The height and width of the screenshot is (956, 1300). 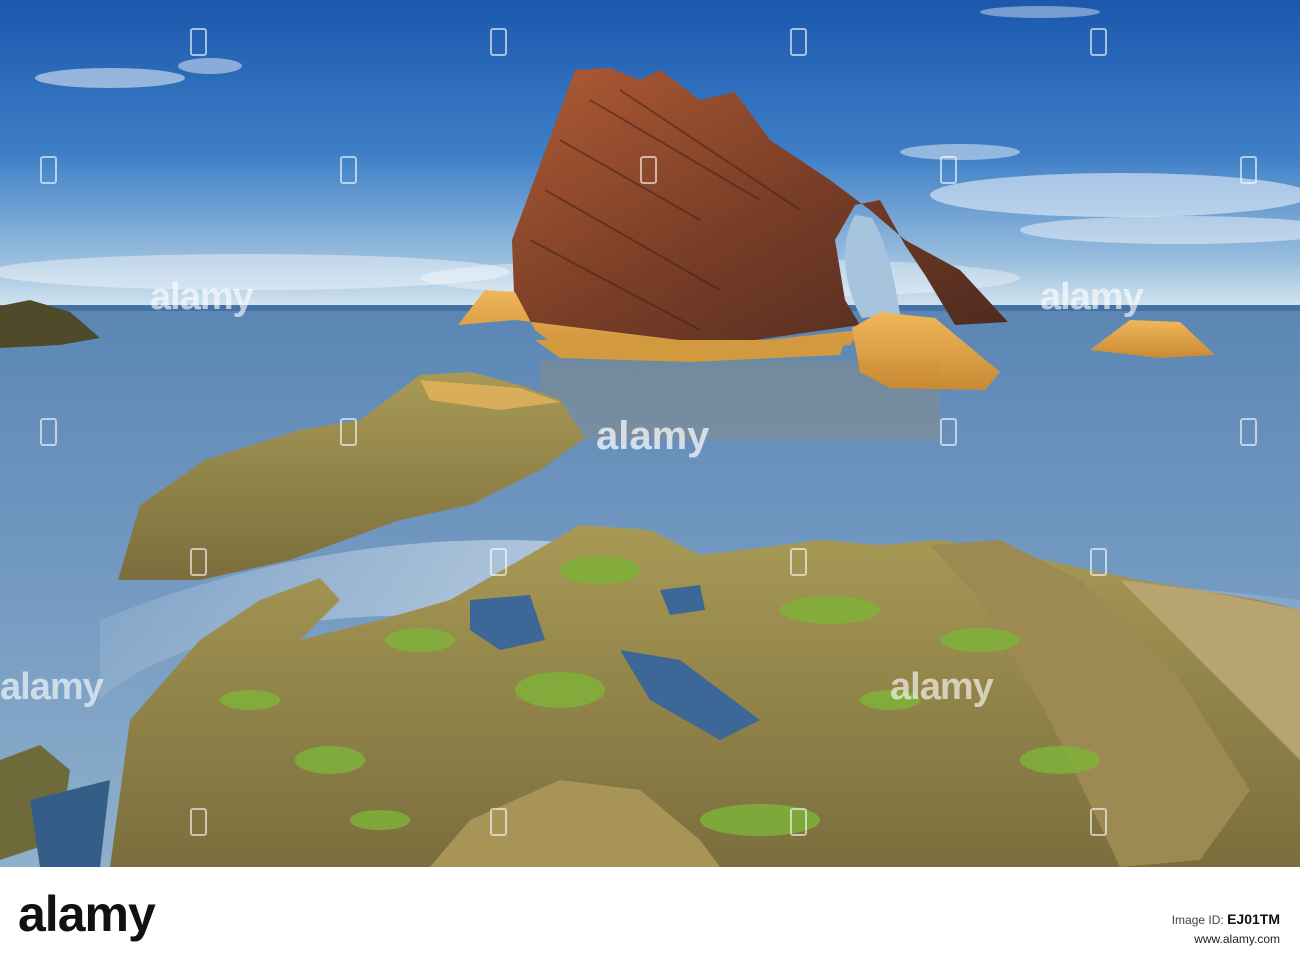 I want to click on image-id-label: Image ID:, so click(x=1197, y=920).